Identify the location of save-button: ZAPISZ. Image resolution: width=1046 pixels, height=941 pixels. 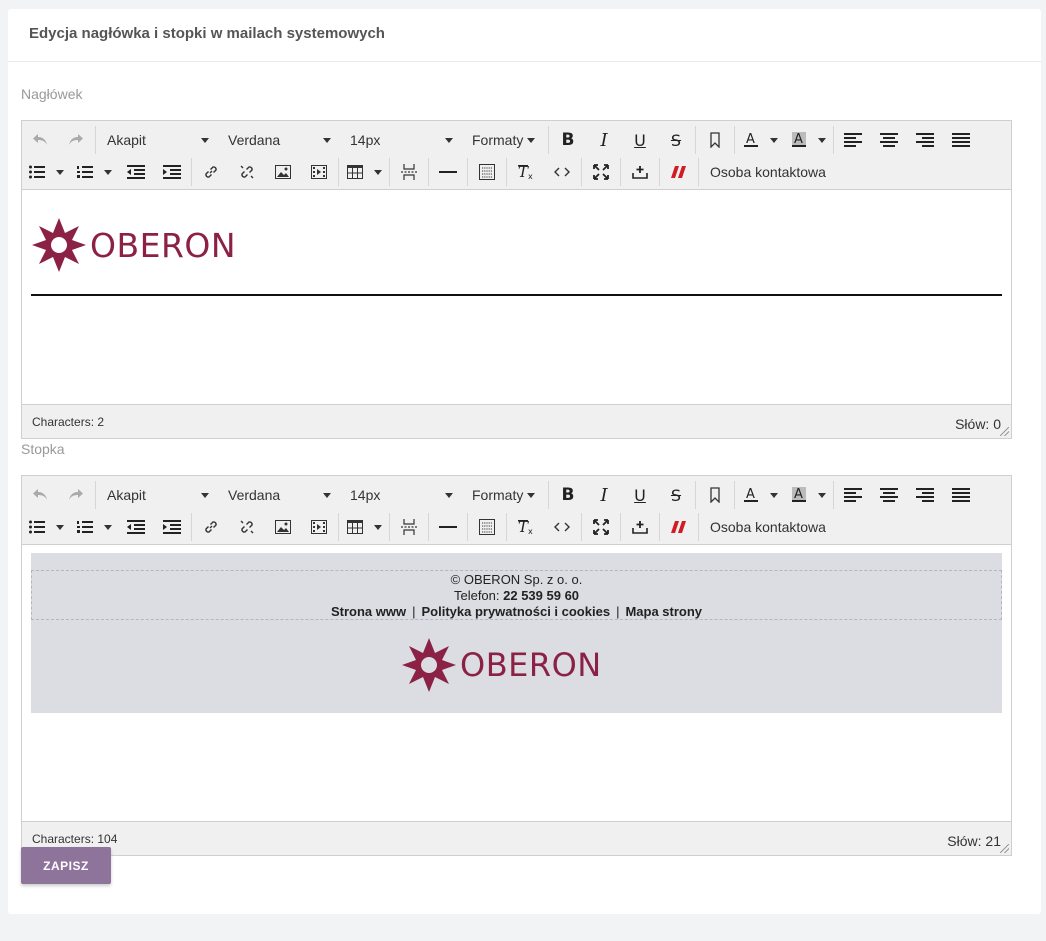
(66, 865).